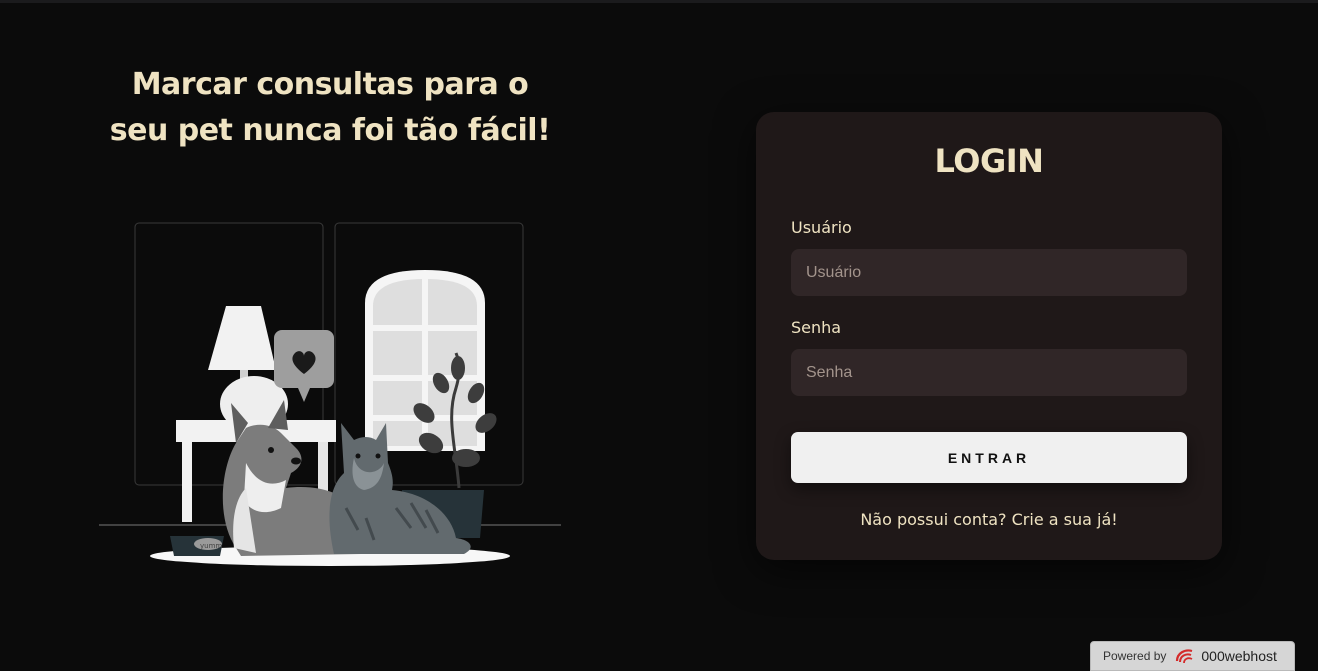 The height and width of the screenshot is (671, 1318). Describe the element at coordinates (330, 84) in the screenshot. I see `hero-title-line-1: Marcar consultas para o` at that location.